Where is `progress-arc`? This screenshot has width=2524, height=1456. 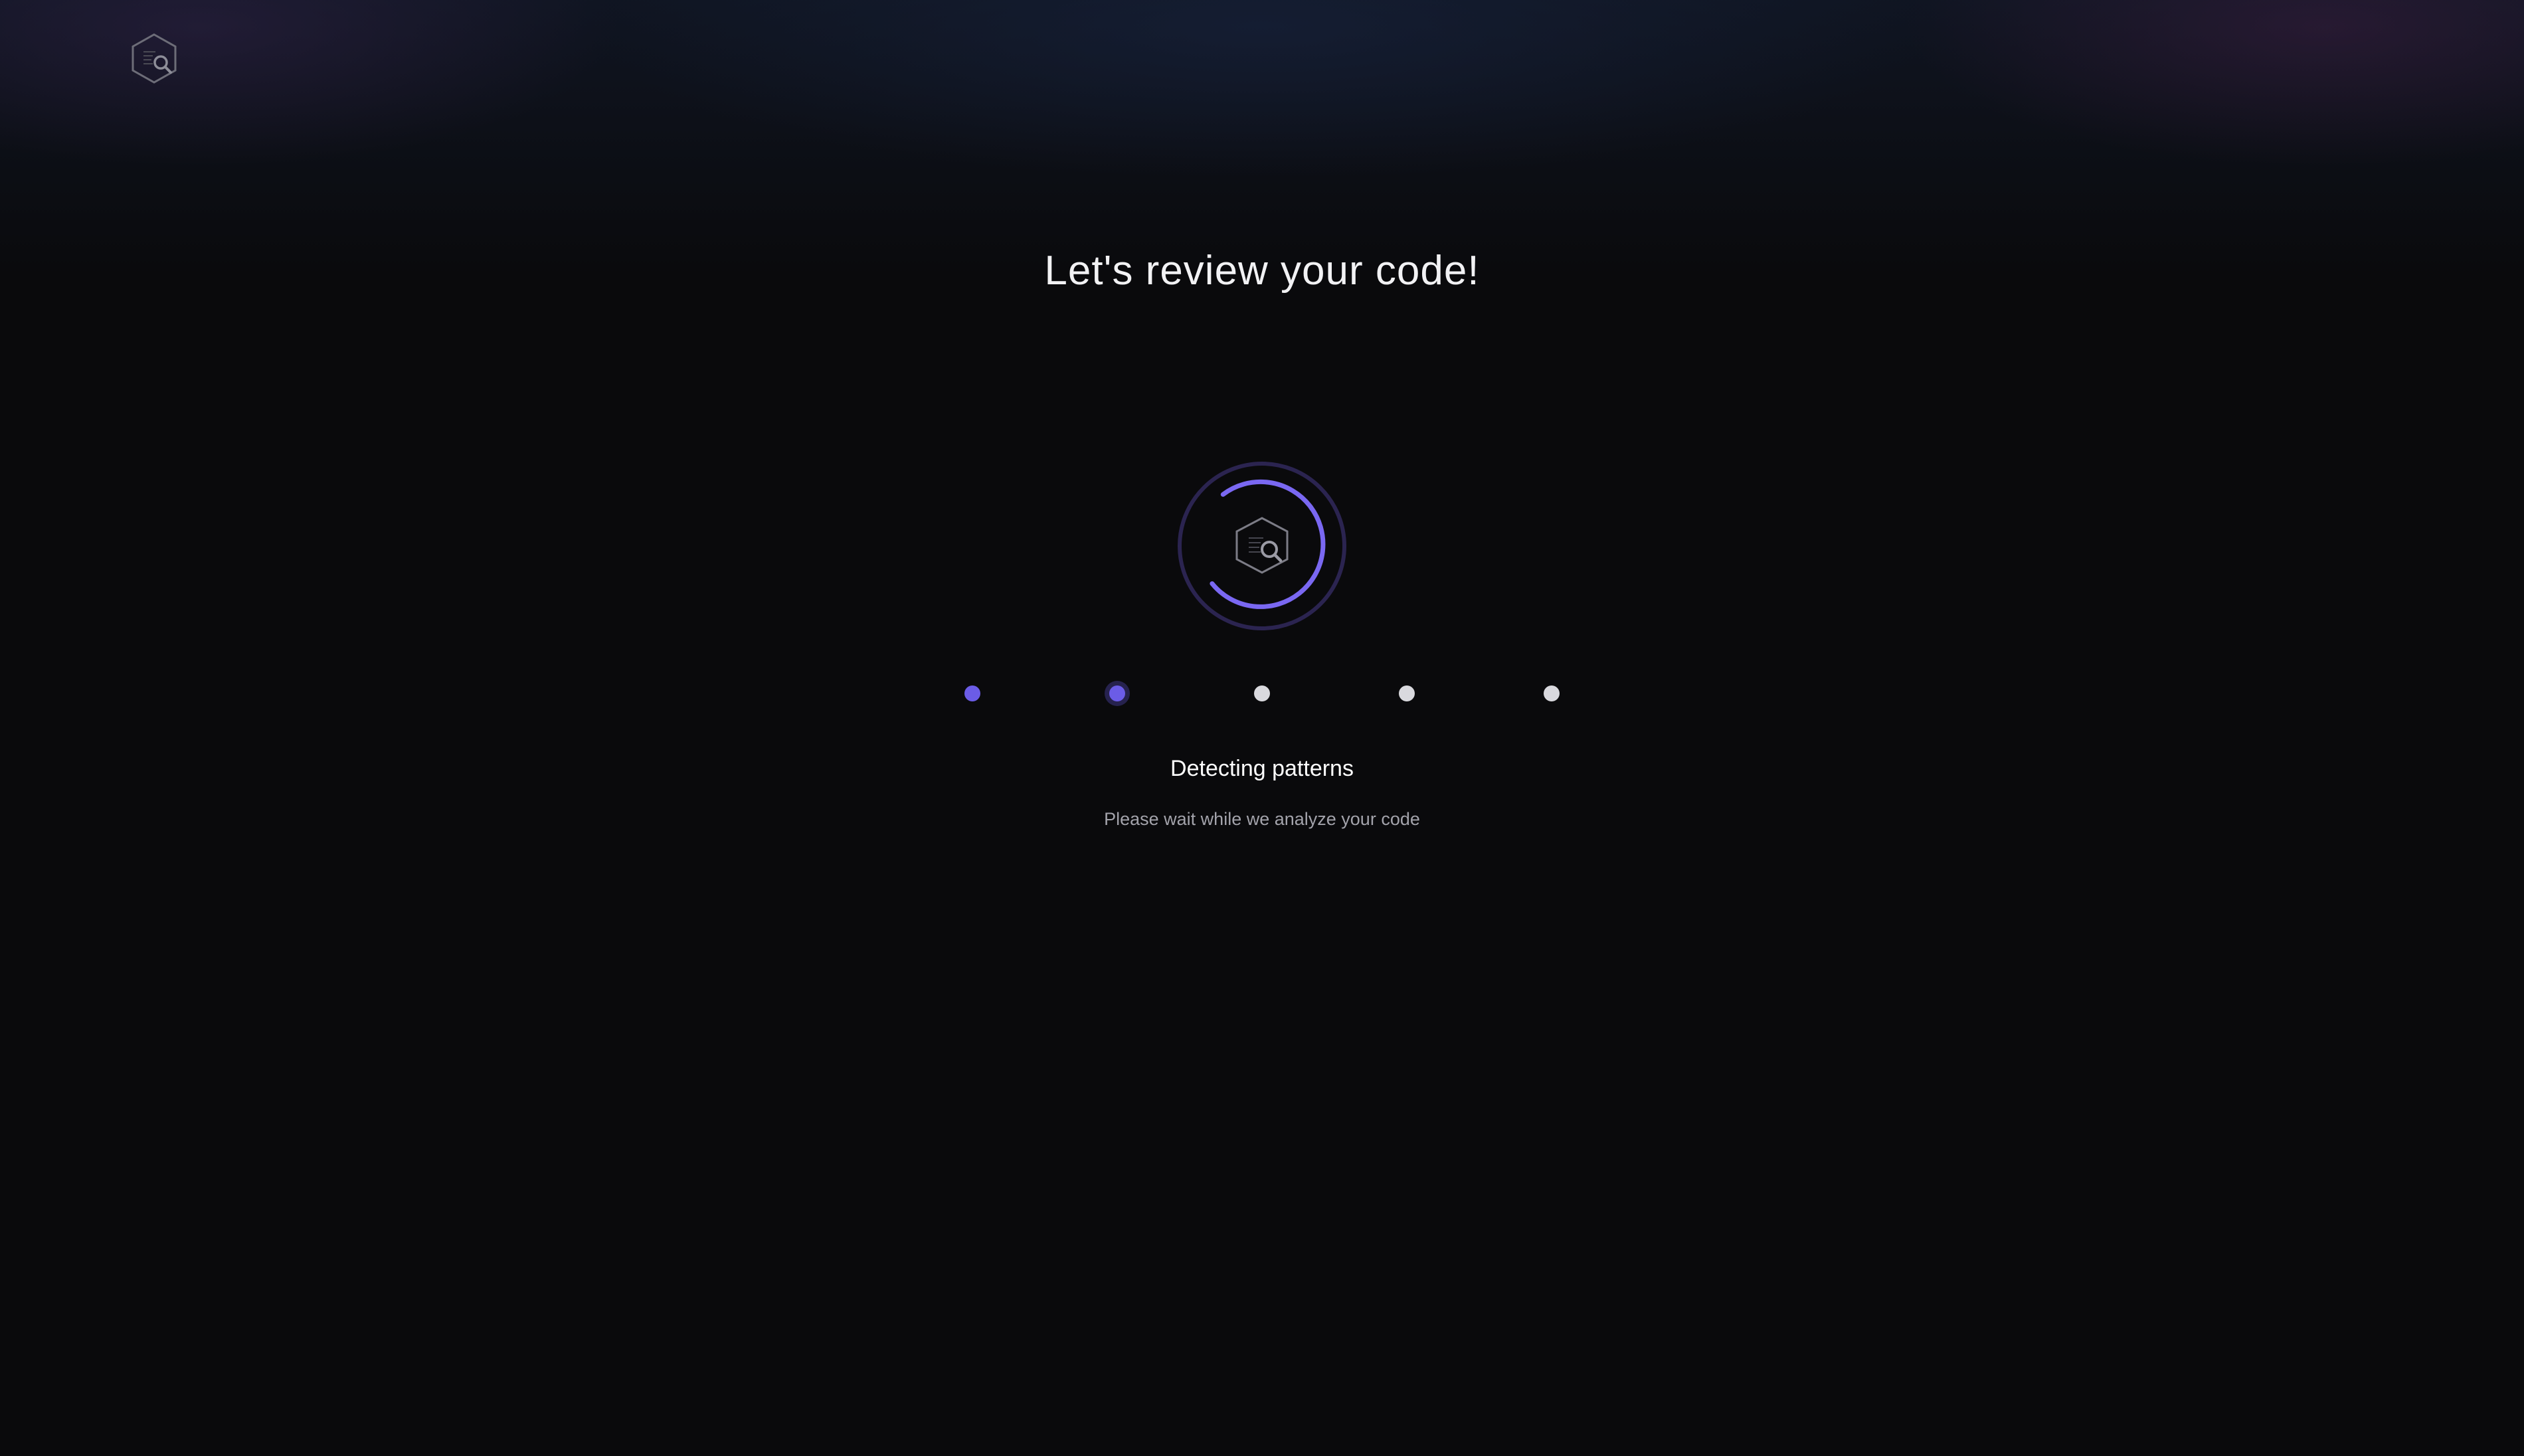 progress-arc is located at coordinates (1268, 544).